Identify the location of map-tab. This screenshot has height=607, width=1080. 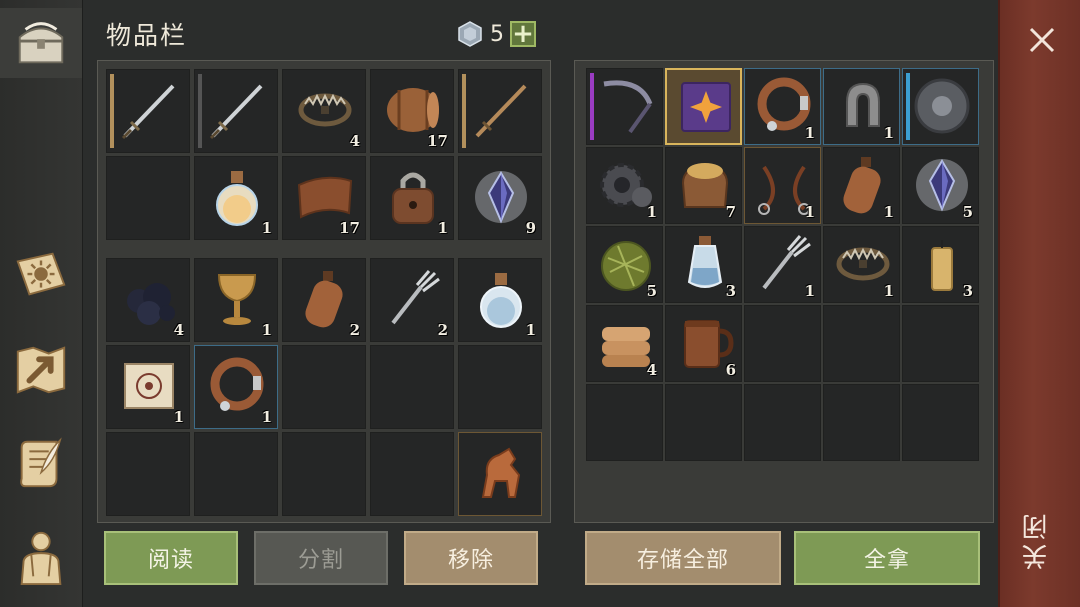
(41, 369).